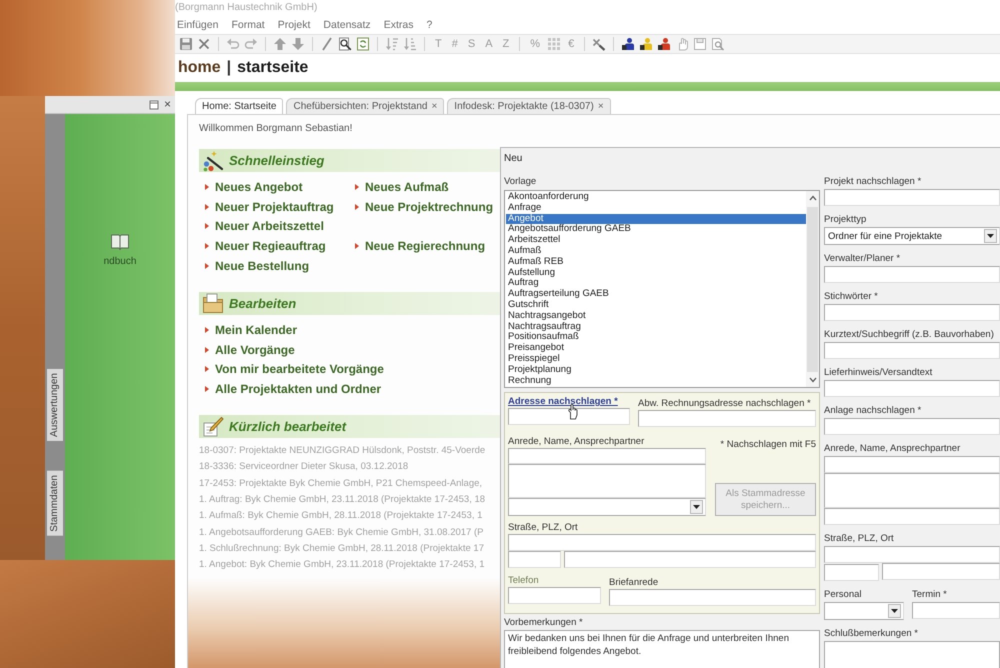  Describe the element at coordinates (656, 262) in the screenshot. I see `list-item: Aufmaß REB` at that location.